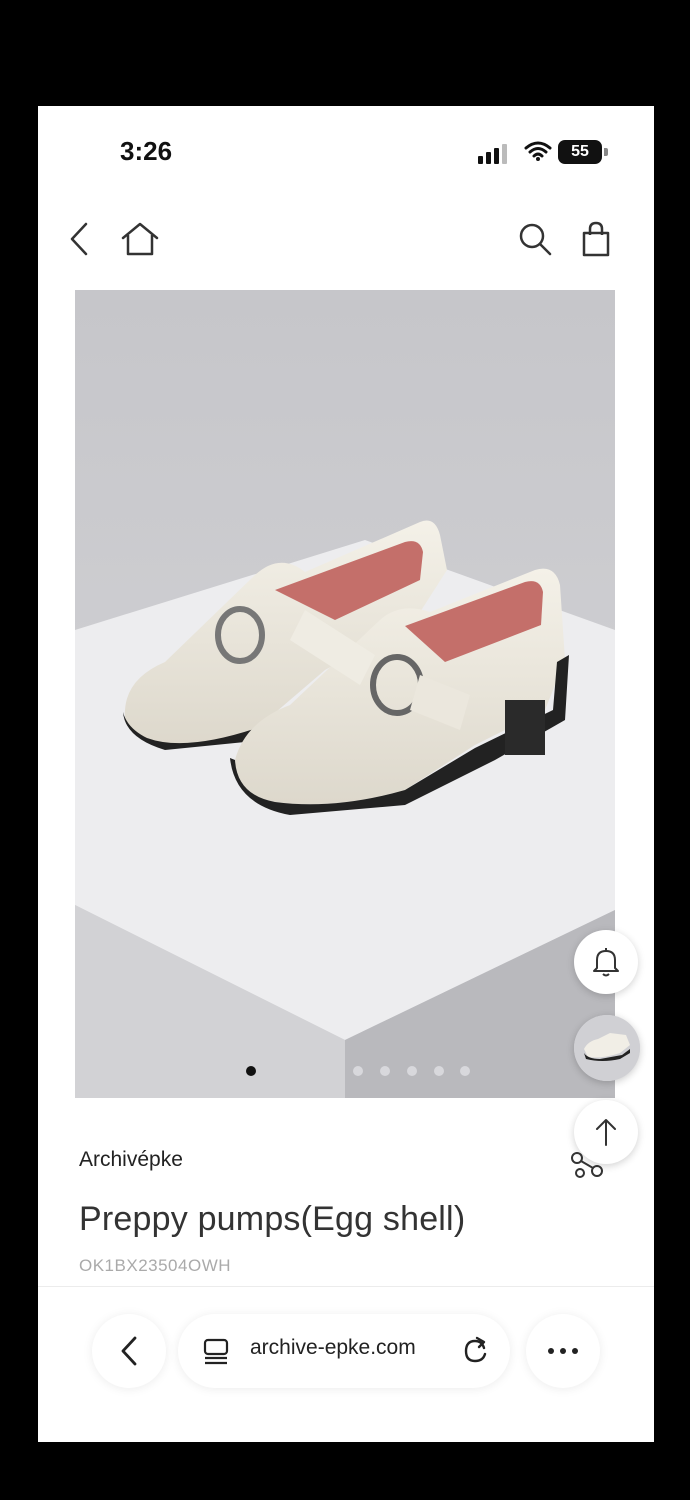  Describe the element at coordinates (606, 152) in the screenshot. I see `battery-tip` at that location.